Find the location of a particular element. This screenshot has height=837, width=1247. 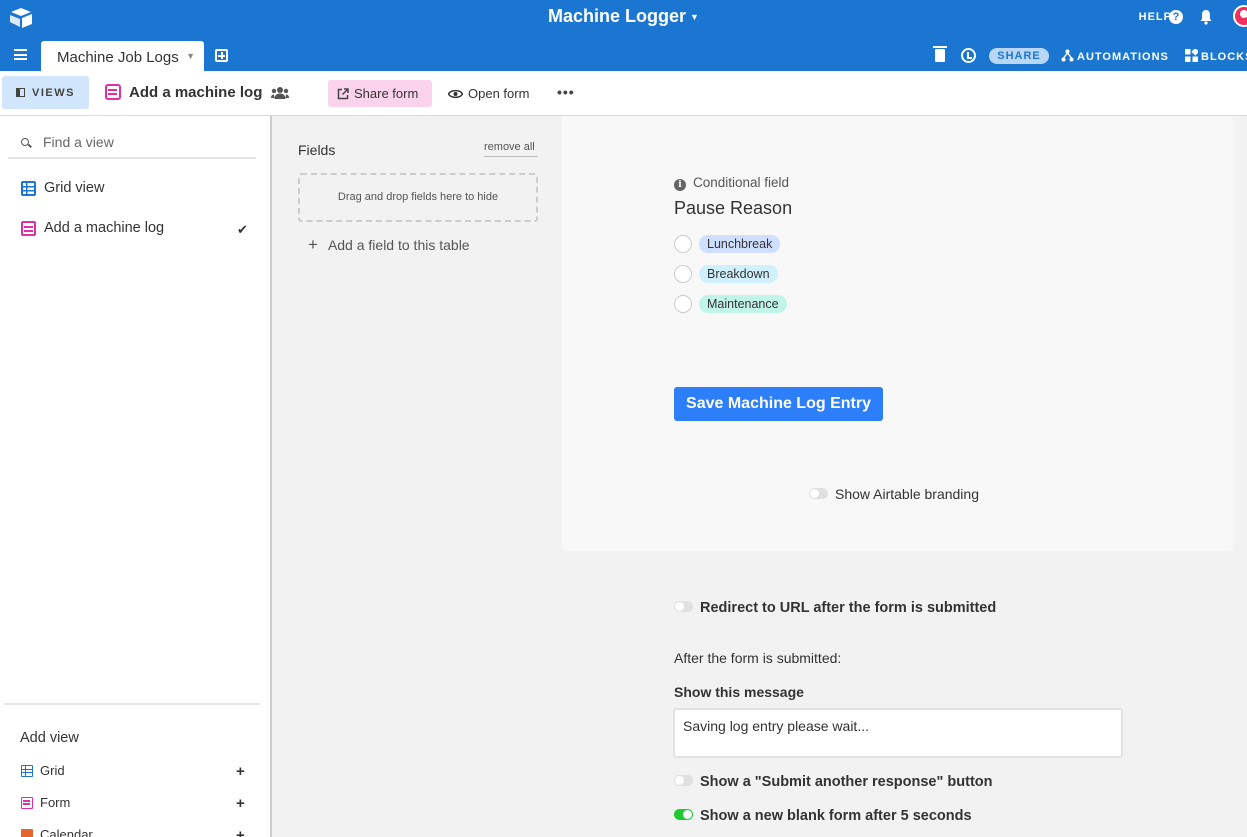

add-view-grid: Grid + is located at coordinates (135, 771).